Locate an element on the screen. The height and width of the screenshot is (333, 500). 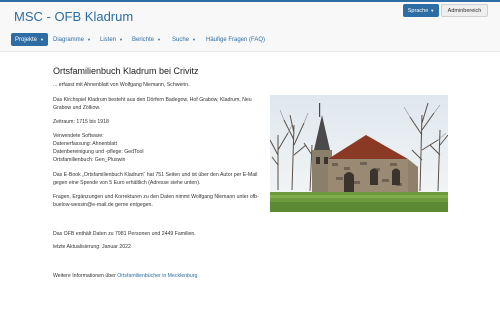
nav-listen: Listen ▼ is located at coordinates (111, 39).